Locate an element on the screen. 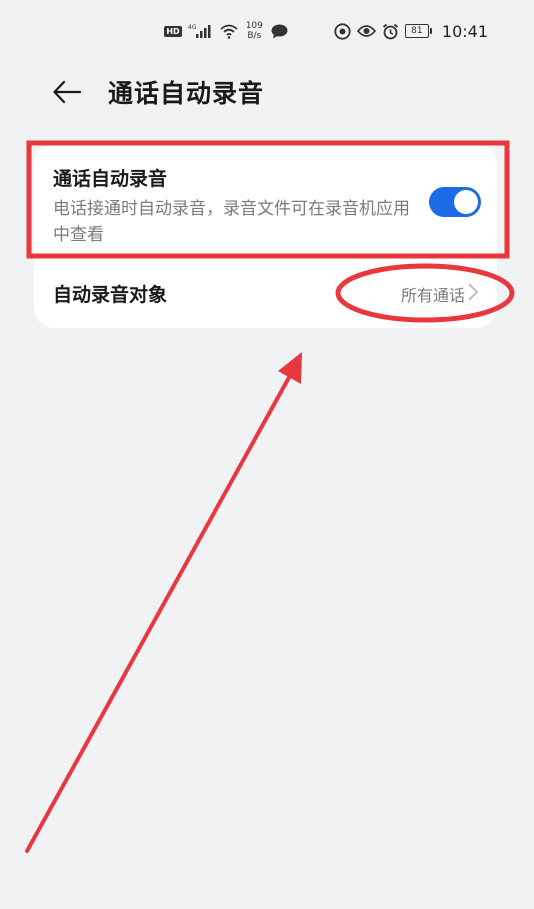 This screenshot has height=909, width=534. mobile-signal-icon: 4G is located at coordinates (201, 31).